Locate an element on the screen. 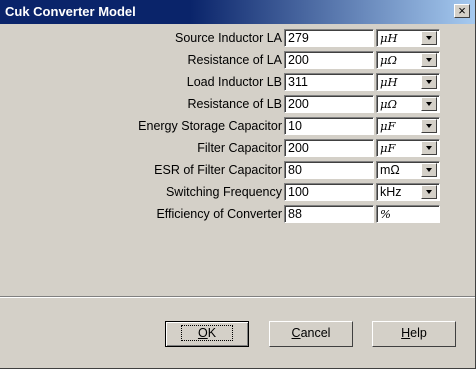  unit-select-filter-capacitor: μF is located at coordinates (408, 148).